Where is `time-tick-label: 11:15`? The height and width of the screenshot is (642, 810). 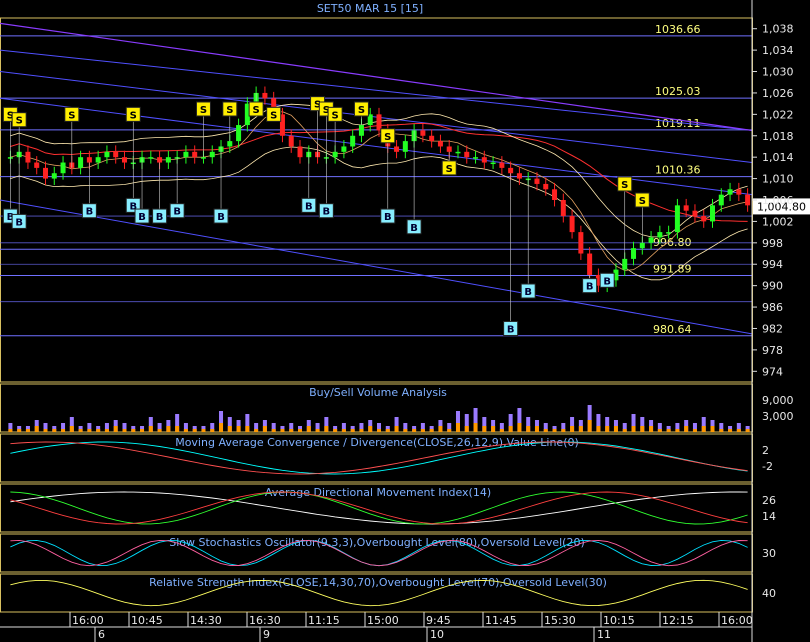 time-tick-label: 11:15 is located at coordinates (324, 620).